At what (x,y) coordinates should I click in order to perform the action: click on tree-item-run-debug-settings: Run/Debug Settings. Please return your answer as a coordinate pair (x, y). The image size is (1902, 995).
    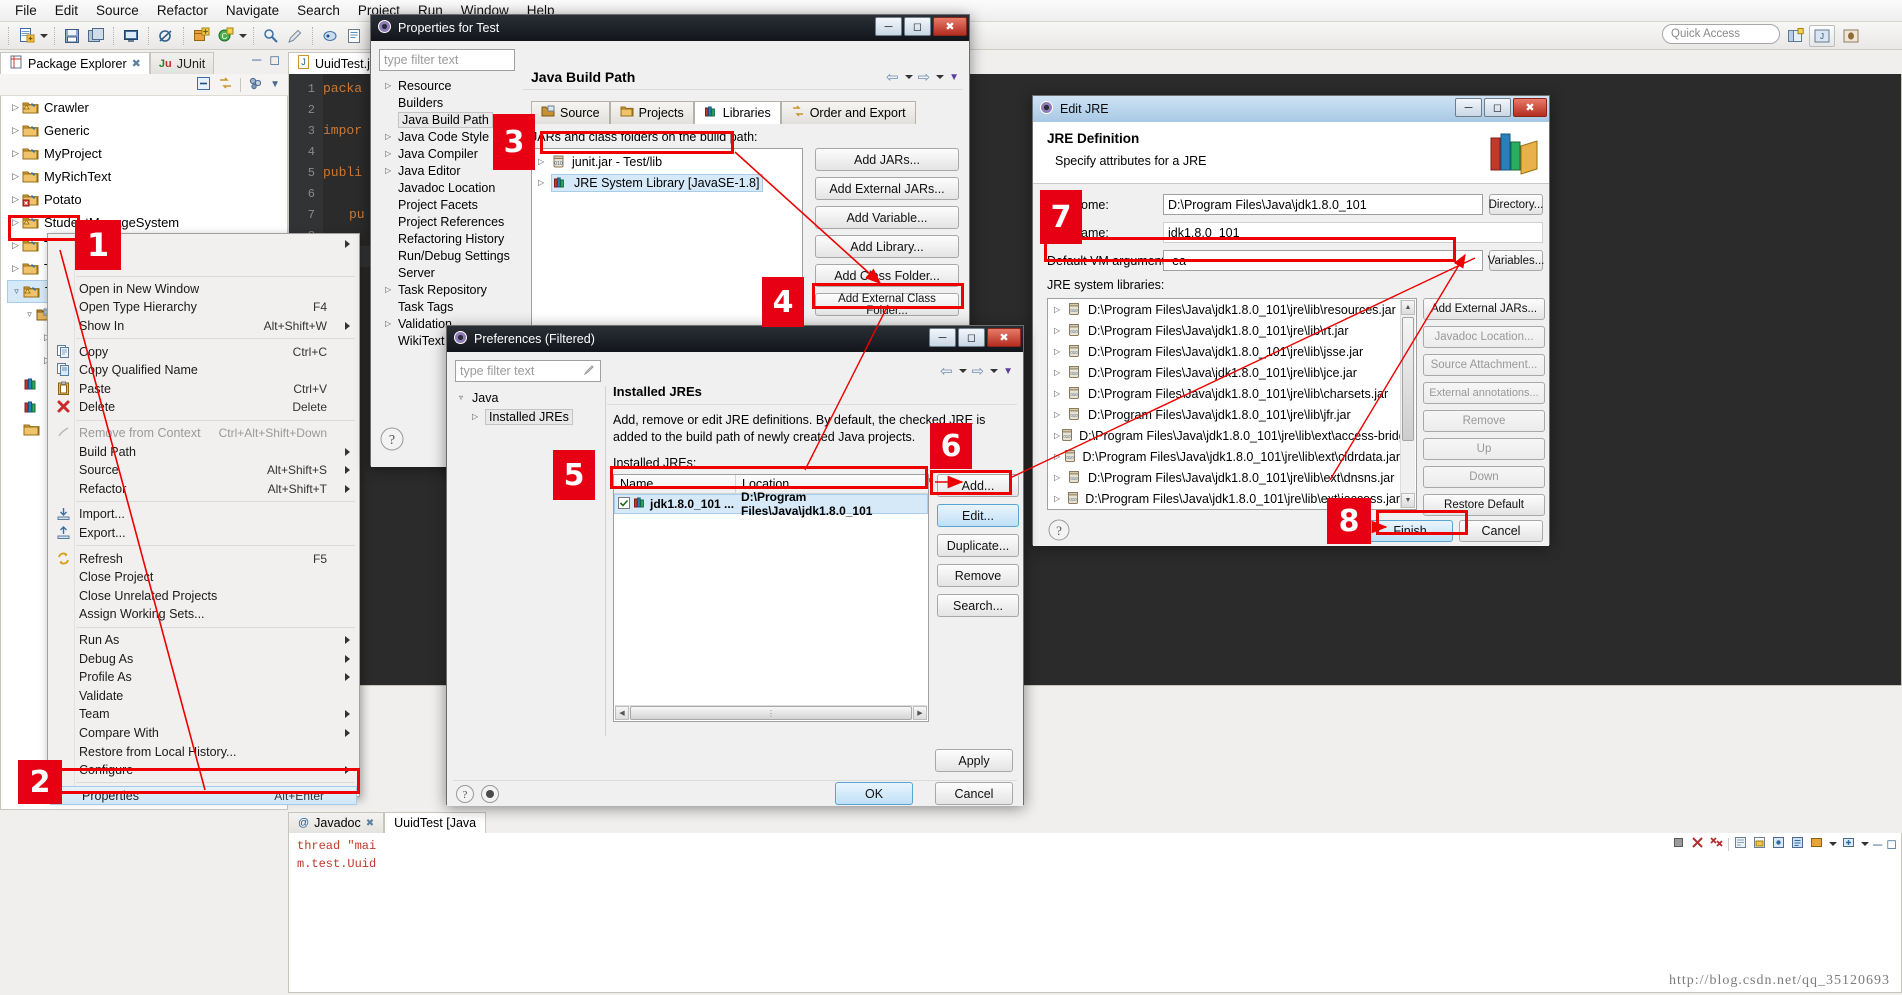
    Looking at the image, I should click on (447, 255).